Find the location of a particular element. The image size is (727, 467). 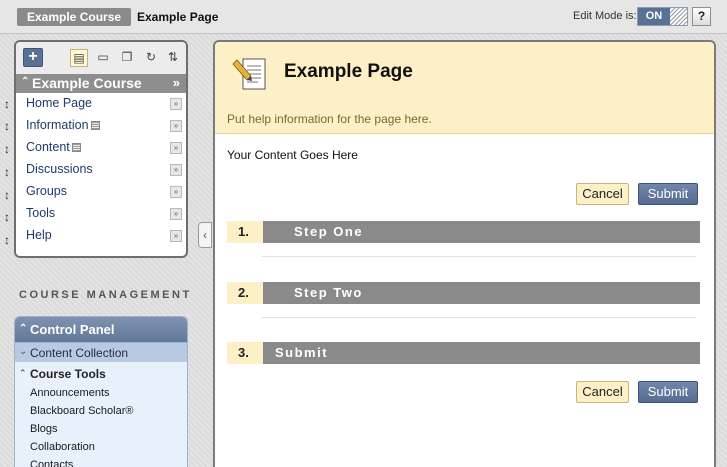

list-view-icon: ▤ is located at coordinates (79, 58).